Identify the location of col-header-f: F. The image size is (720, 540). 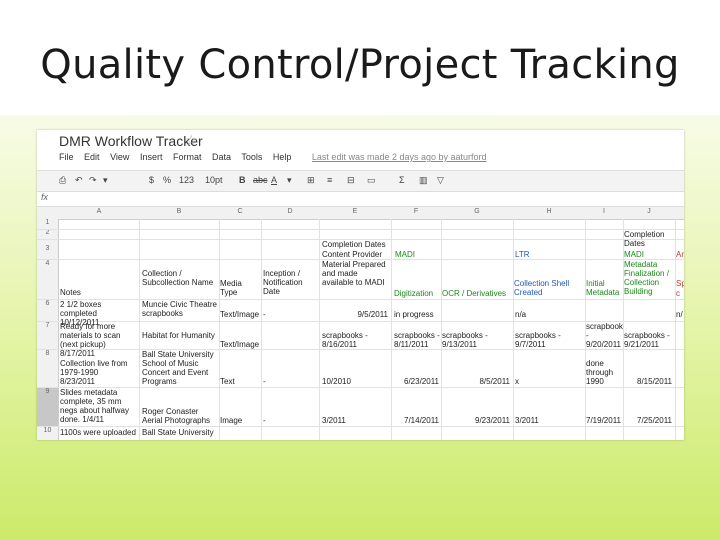
(416, 211).